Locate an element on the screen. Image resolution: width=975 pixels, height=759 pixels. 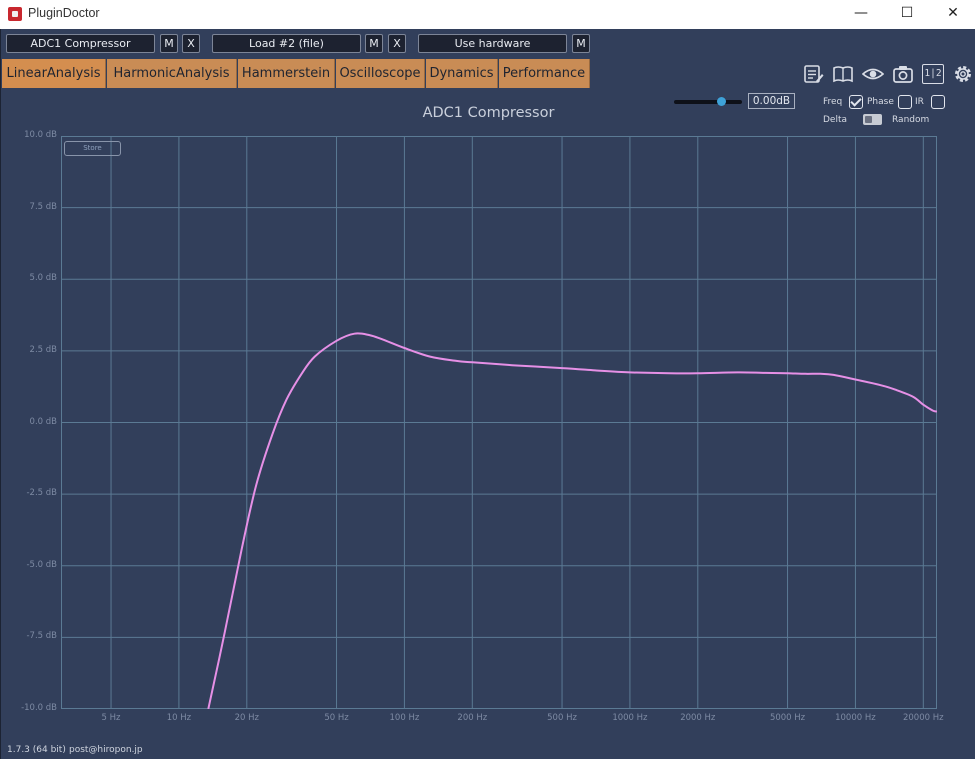
delta-label: Delta is located at coordinates (835, 120).